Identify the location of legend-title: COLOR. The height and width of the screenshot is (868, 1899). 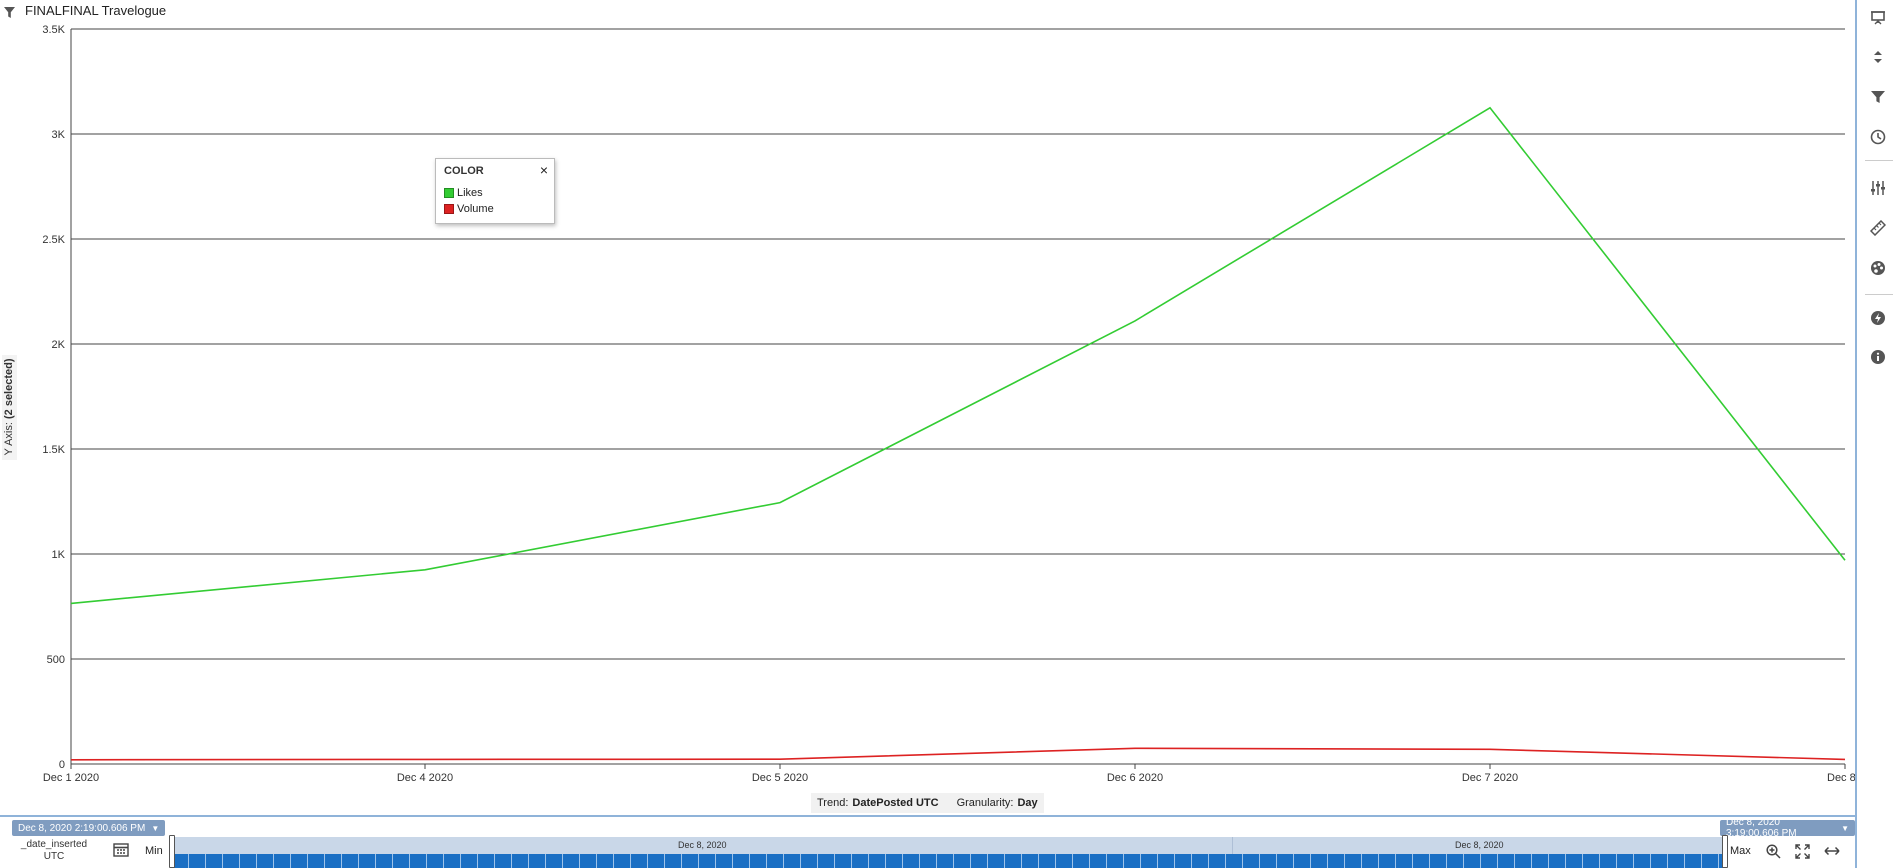
(464, 171).